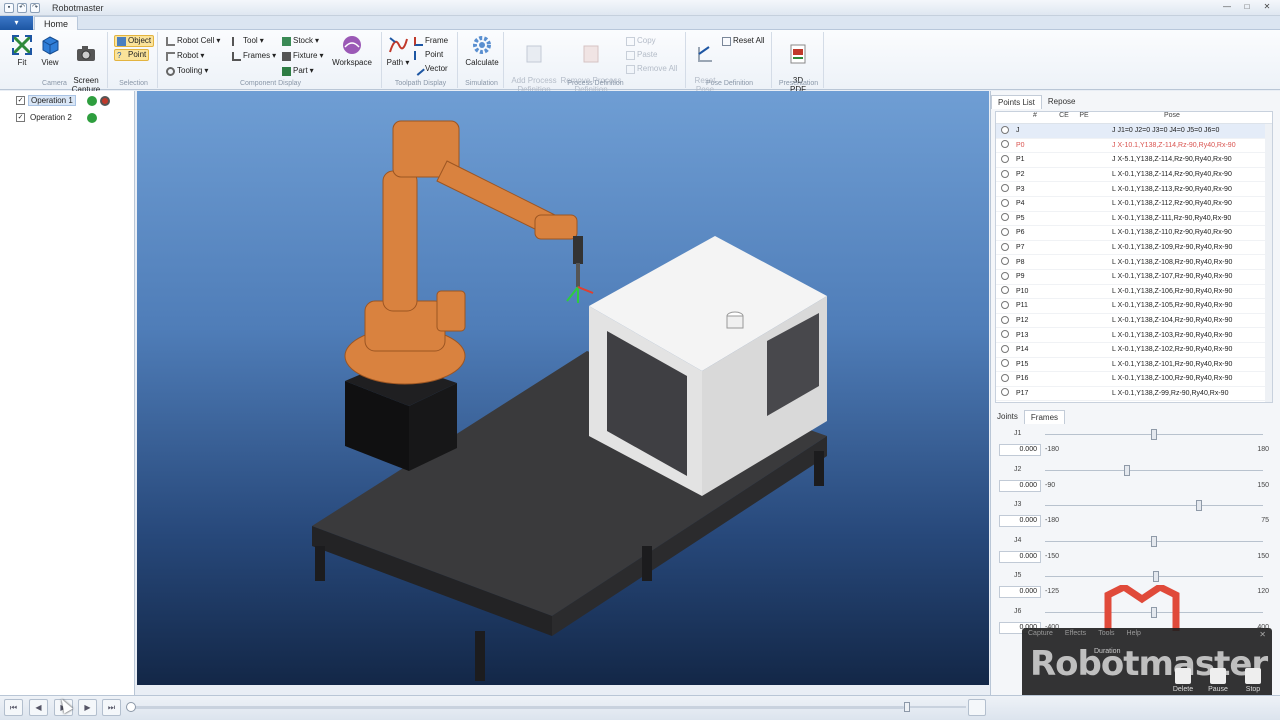 The height and width of the screenshot is (720, 1280). Describe the element at coordinates (1134, 219) in the screenshot. I see `table-row: P5 L X-0.1,Y138,Z-111,Rz-90,Ry40,Rx-90` at that location.